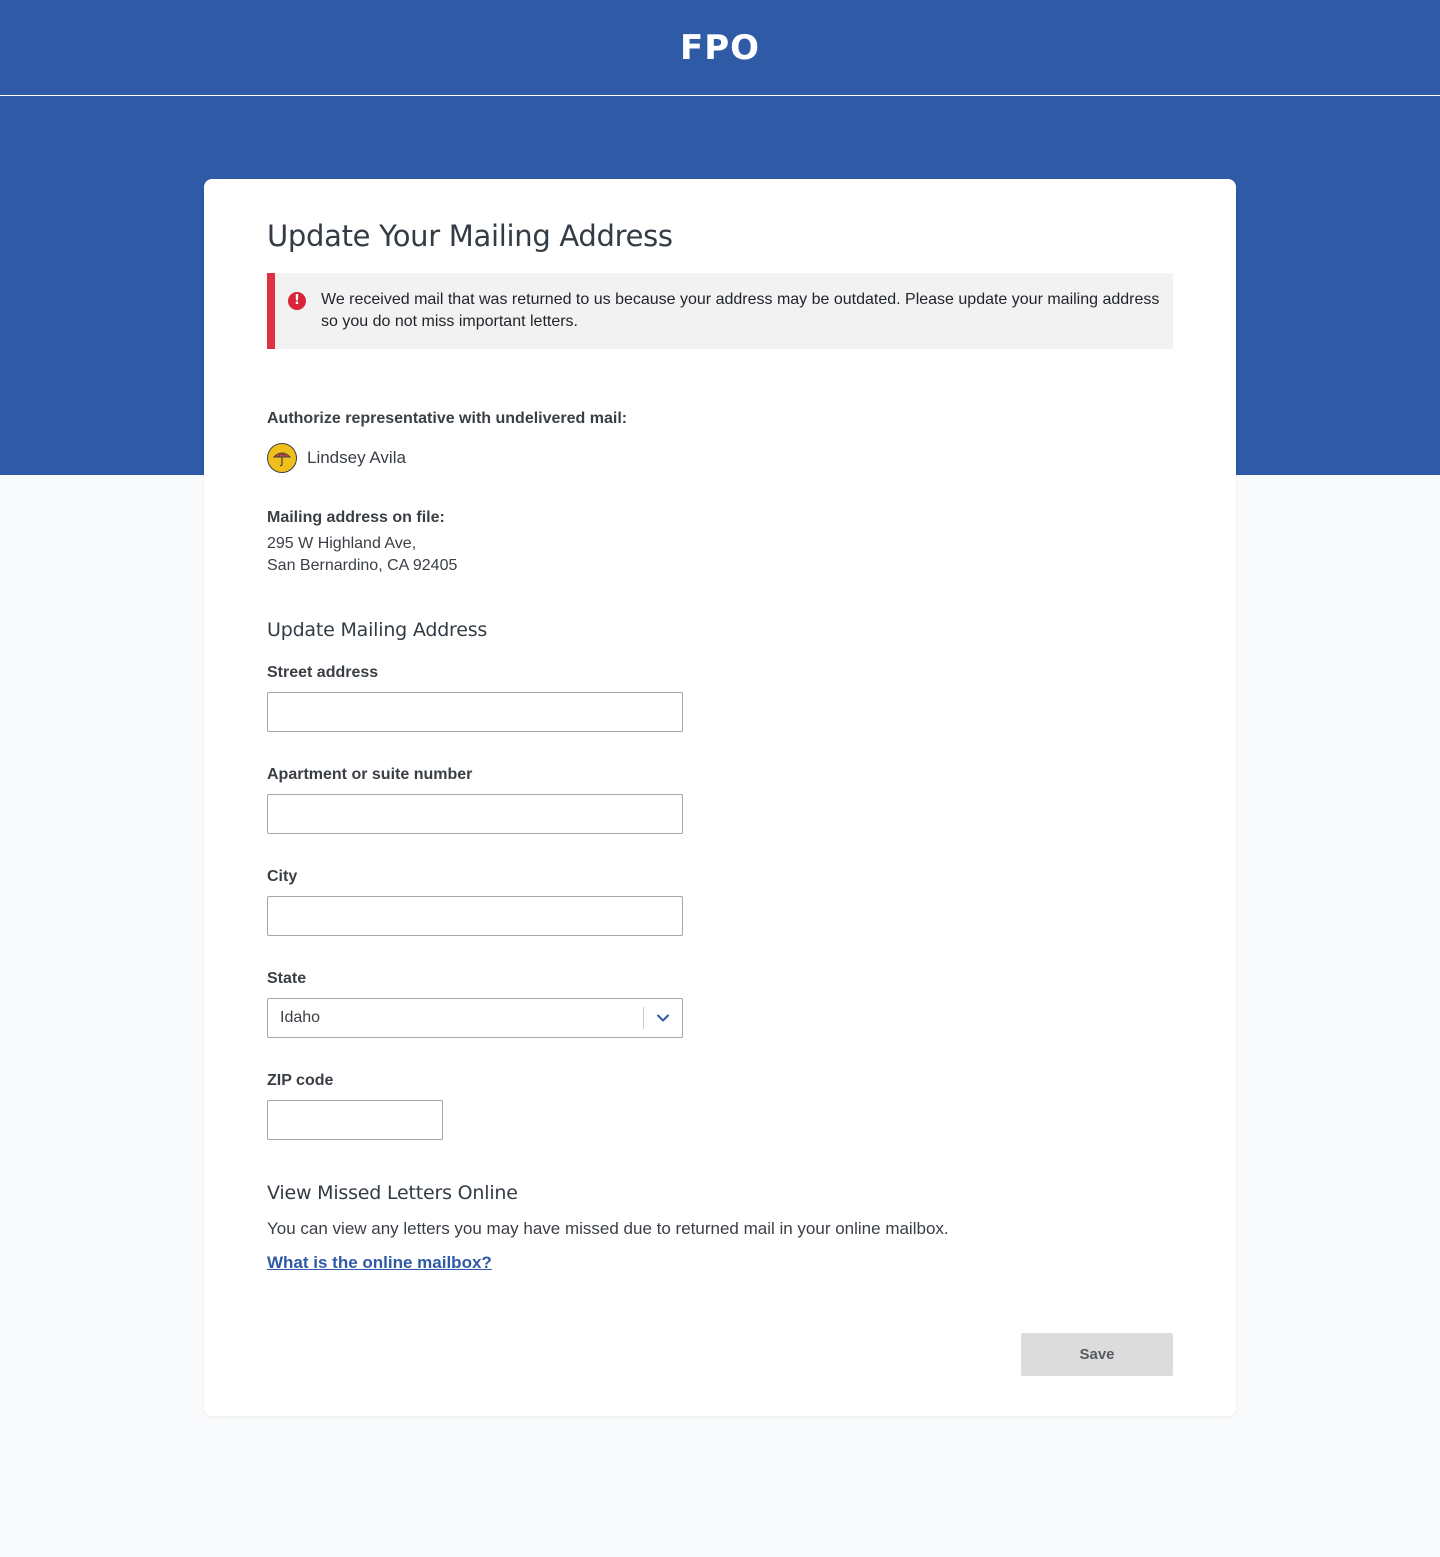  What do you see at coordinates (282, 876) in the screenshot?
I see `city-label: City` at bounding box center [282, 876].